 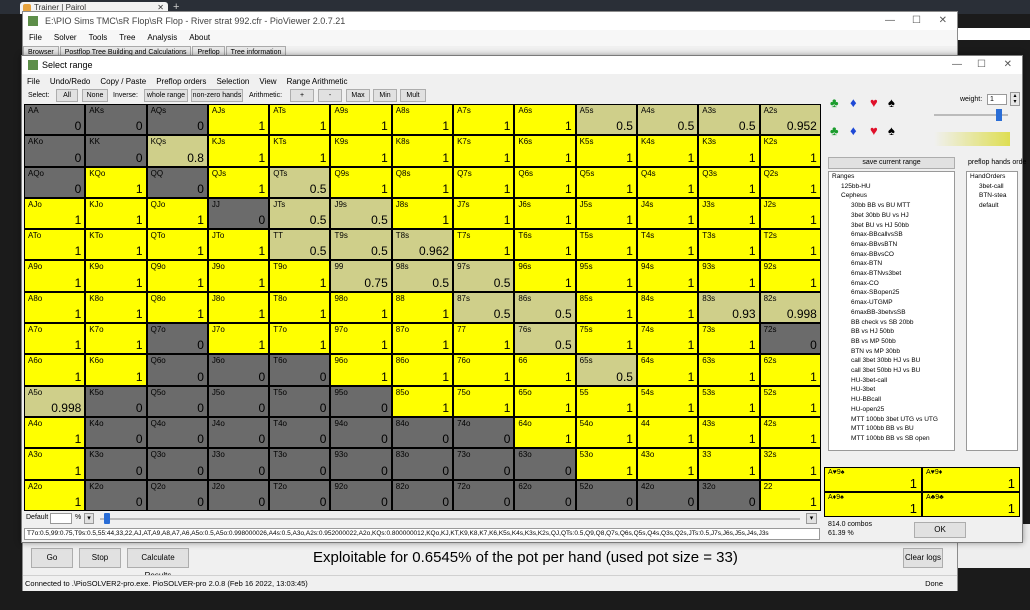 I want to click on hand-cell: A3o 1, so click(x=55, y=464).